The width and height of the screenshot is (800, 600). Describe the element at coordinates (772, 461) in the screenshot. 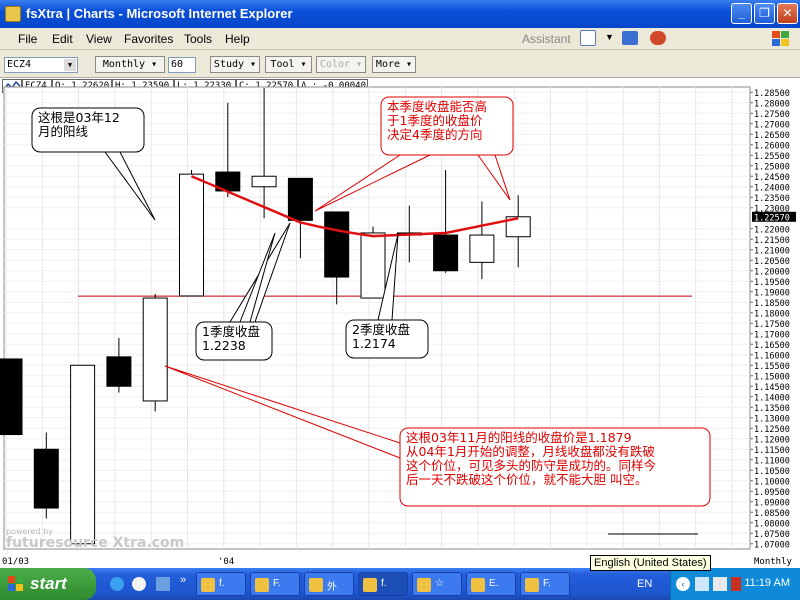

I see `y-tick-label: 1.11000` at that location.